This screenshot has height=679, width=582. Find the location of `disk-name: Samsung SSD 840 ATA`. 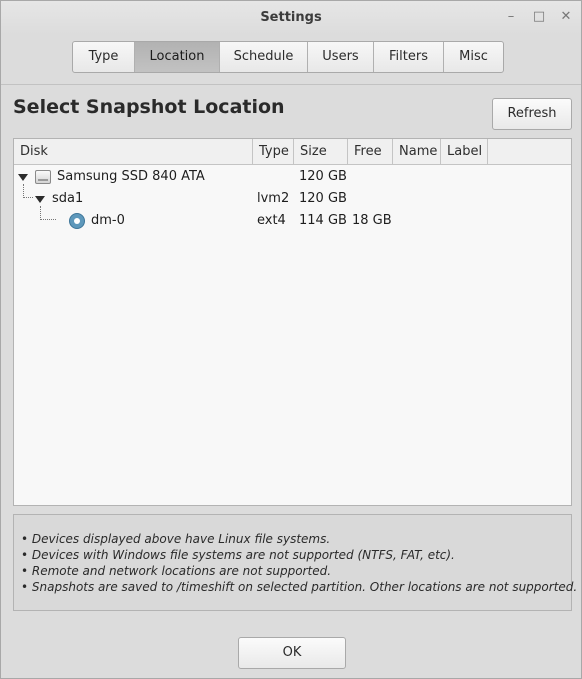

disk-name: Samsung SSD 840 ATA is located at coordinates (131, 176).